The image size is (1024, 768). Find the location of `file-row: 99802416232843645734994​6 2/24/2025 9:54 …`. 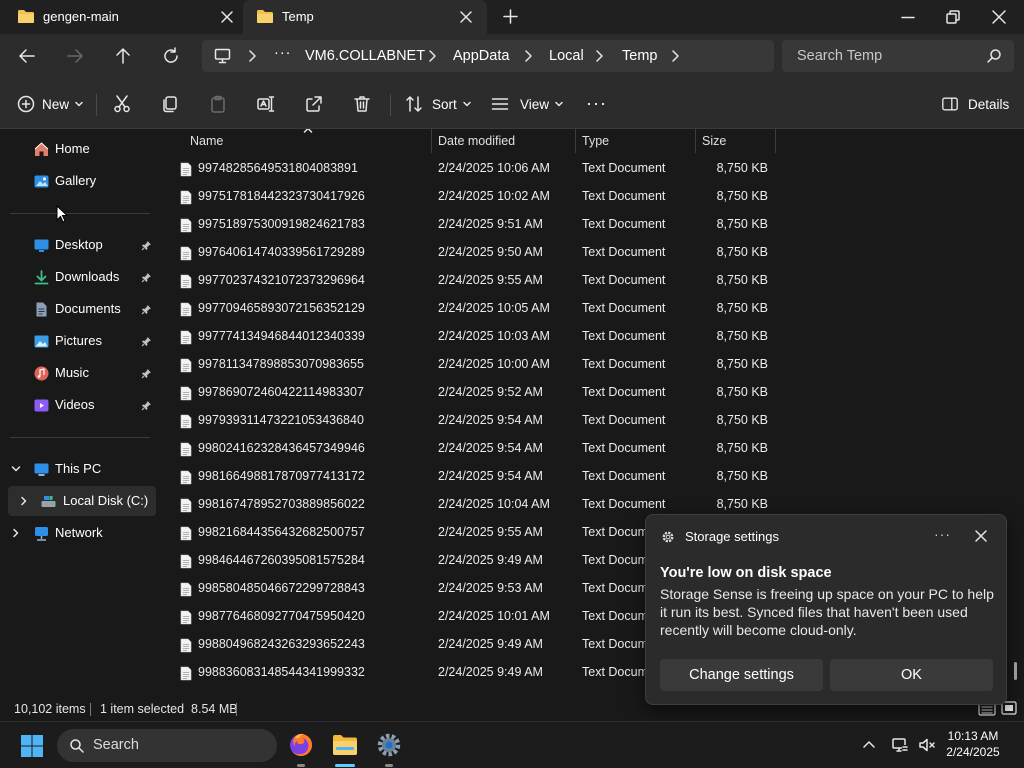

file-row: 99802416232843645734994​6 2/24/2025 9:54 … is located at coordinates (591, 449).